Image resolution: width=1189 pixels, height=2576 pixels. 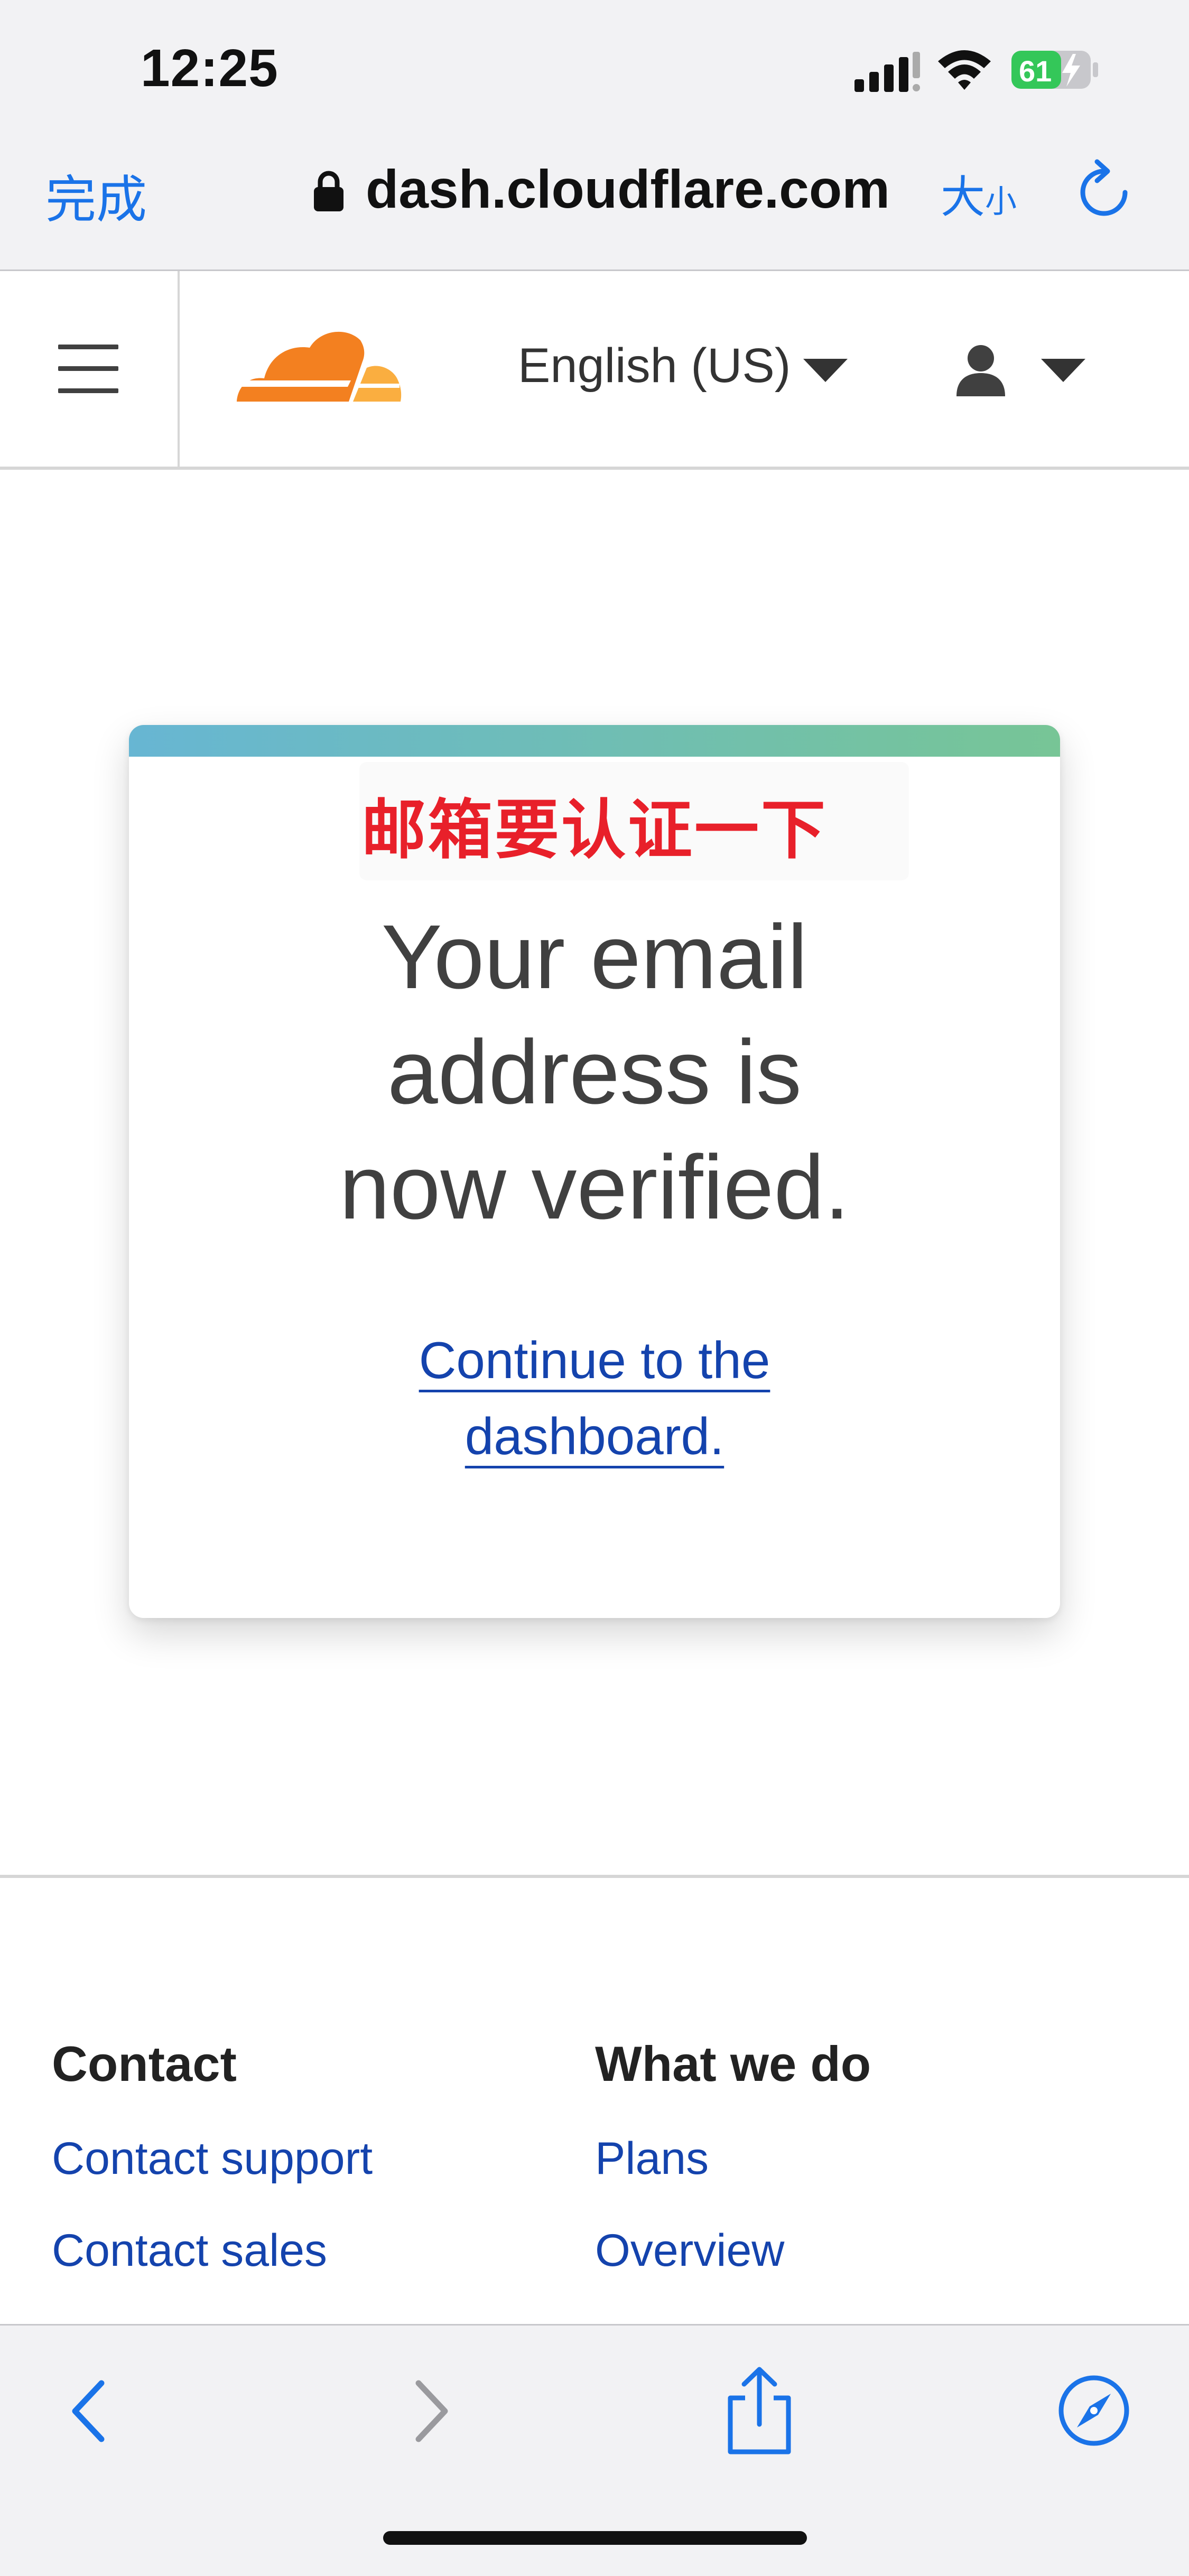 I want to click on verified-headline: Your email address is now verified., so click(x=594, y=1072).